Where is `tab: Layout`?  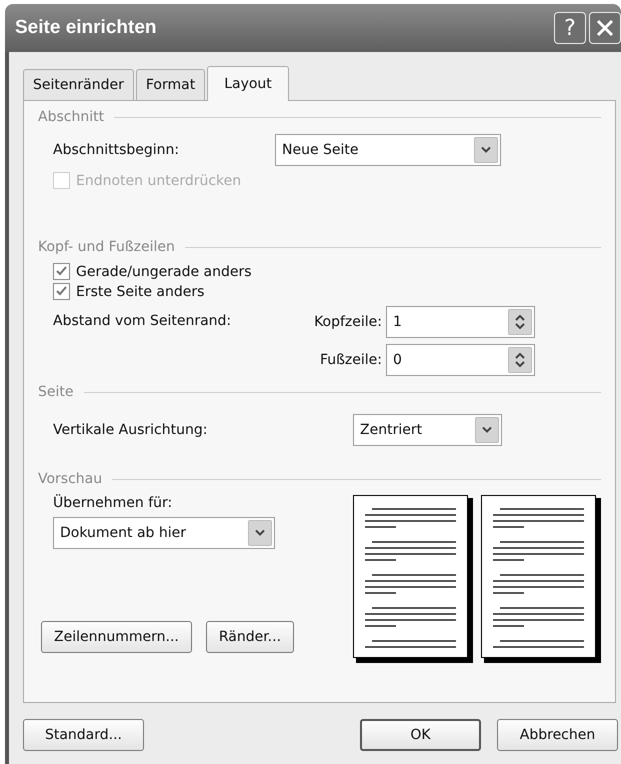 tab: Layout is located at coordinates (248, 83).